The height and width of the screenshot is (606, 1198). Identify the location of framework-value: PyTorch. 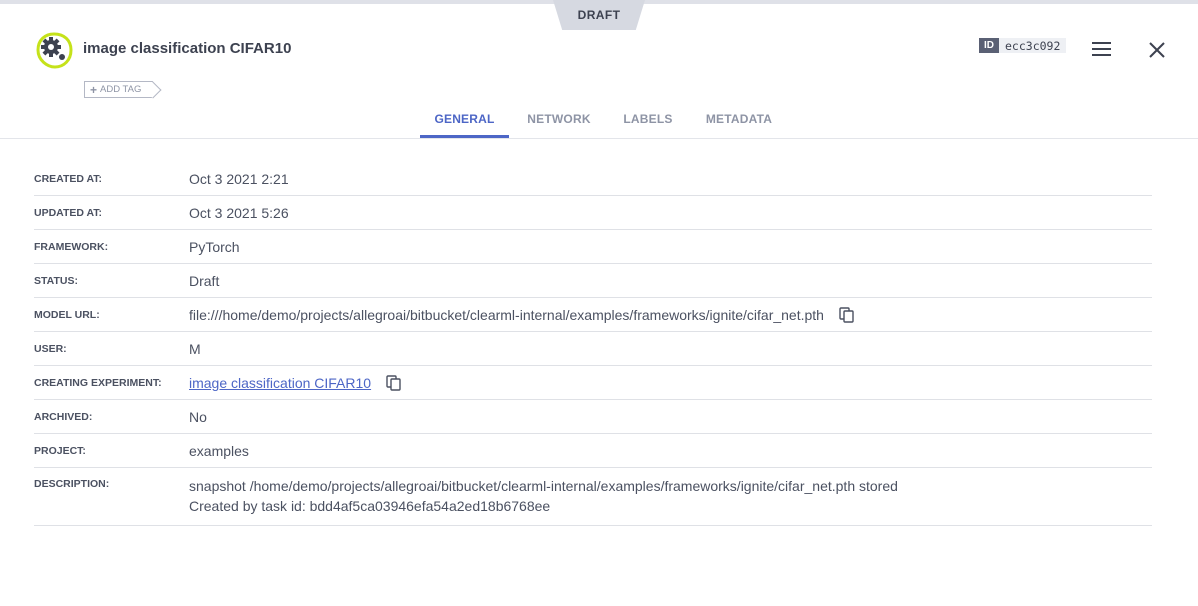
(214, 246).